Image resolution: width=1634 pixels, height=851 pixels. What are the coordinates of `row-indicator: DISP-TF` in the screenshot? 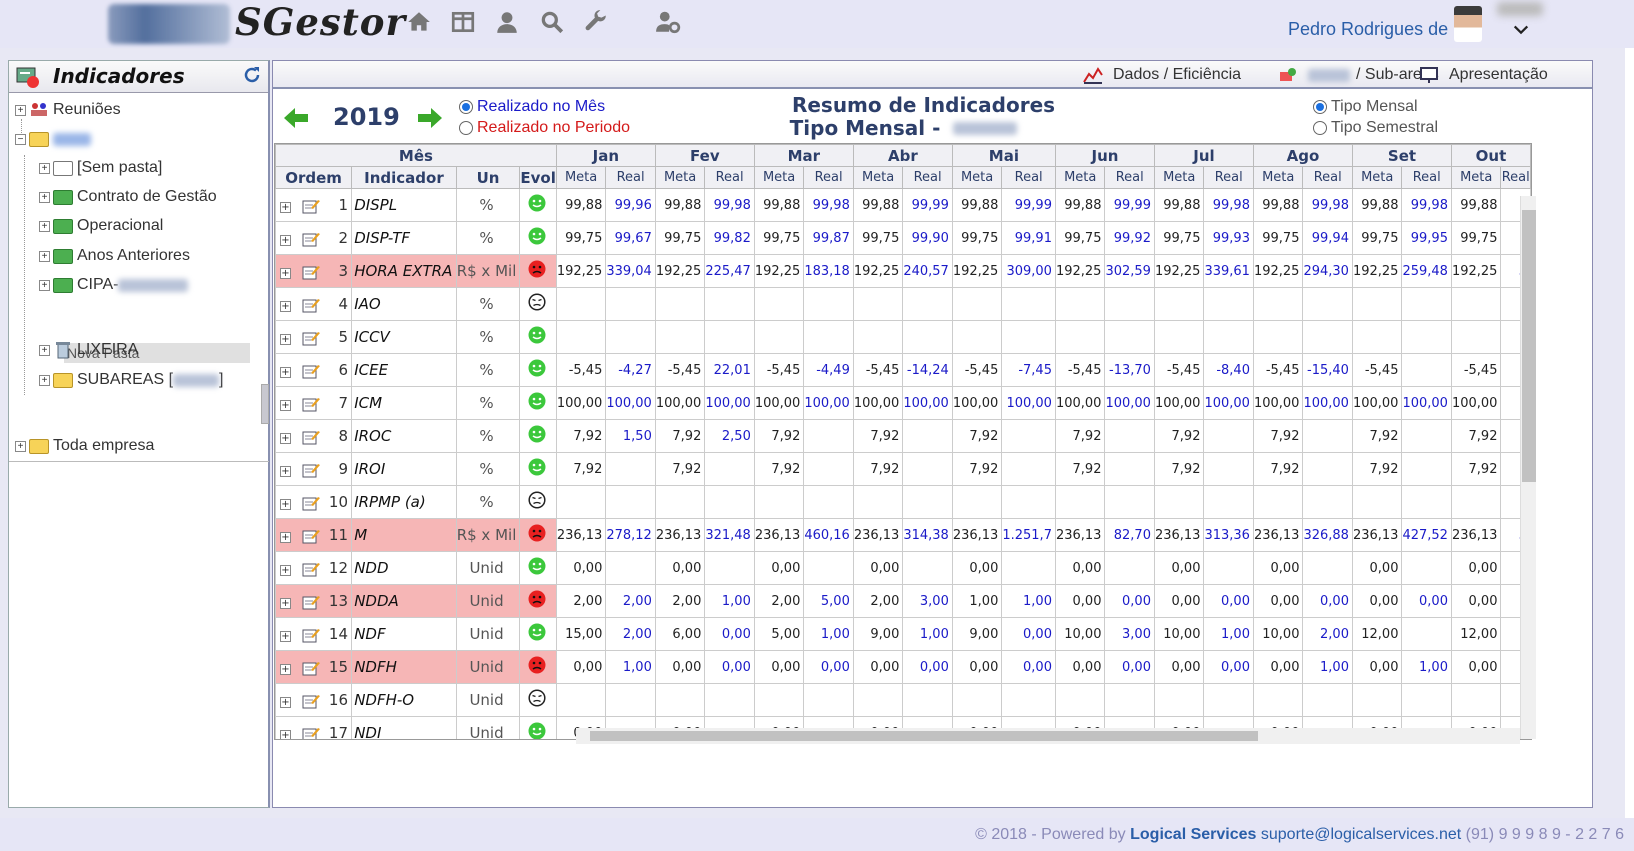 It's located at (404, 238).